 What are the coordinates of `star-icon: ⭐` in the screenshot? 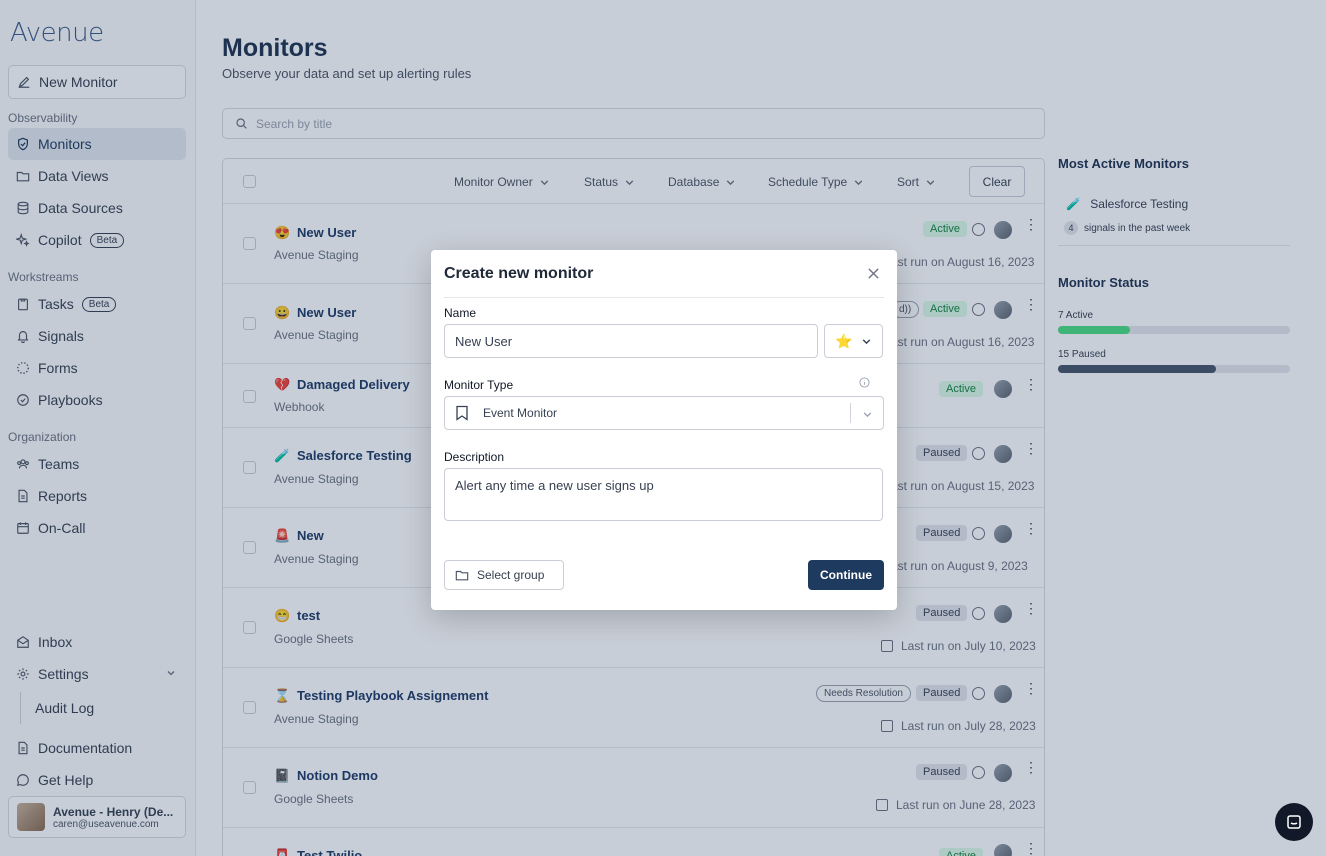 It's located at (844, 340).